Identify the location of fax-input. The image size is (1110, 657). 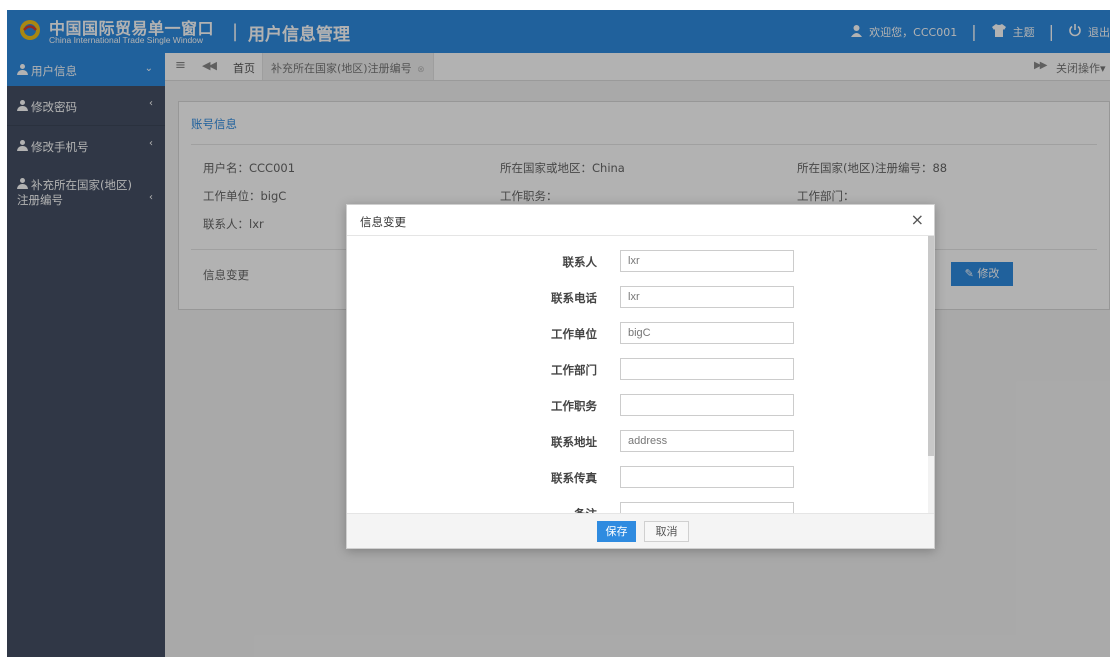
(707, 477).